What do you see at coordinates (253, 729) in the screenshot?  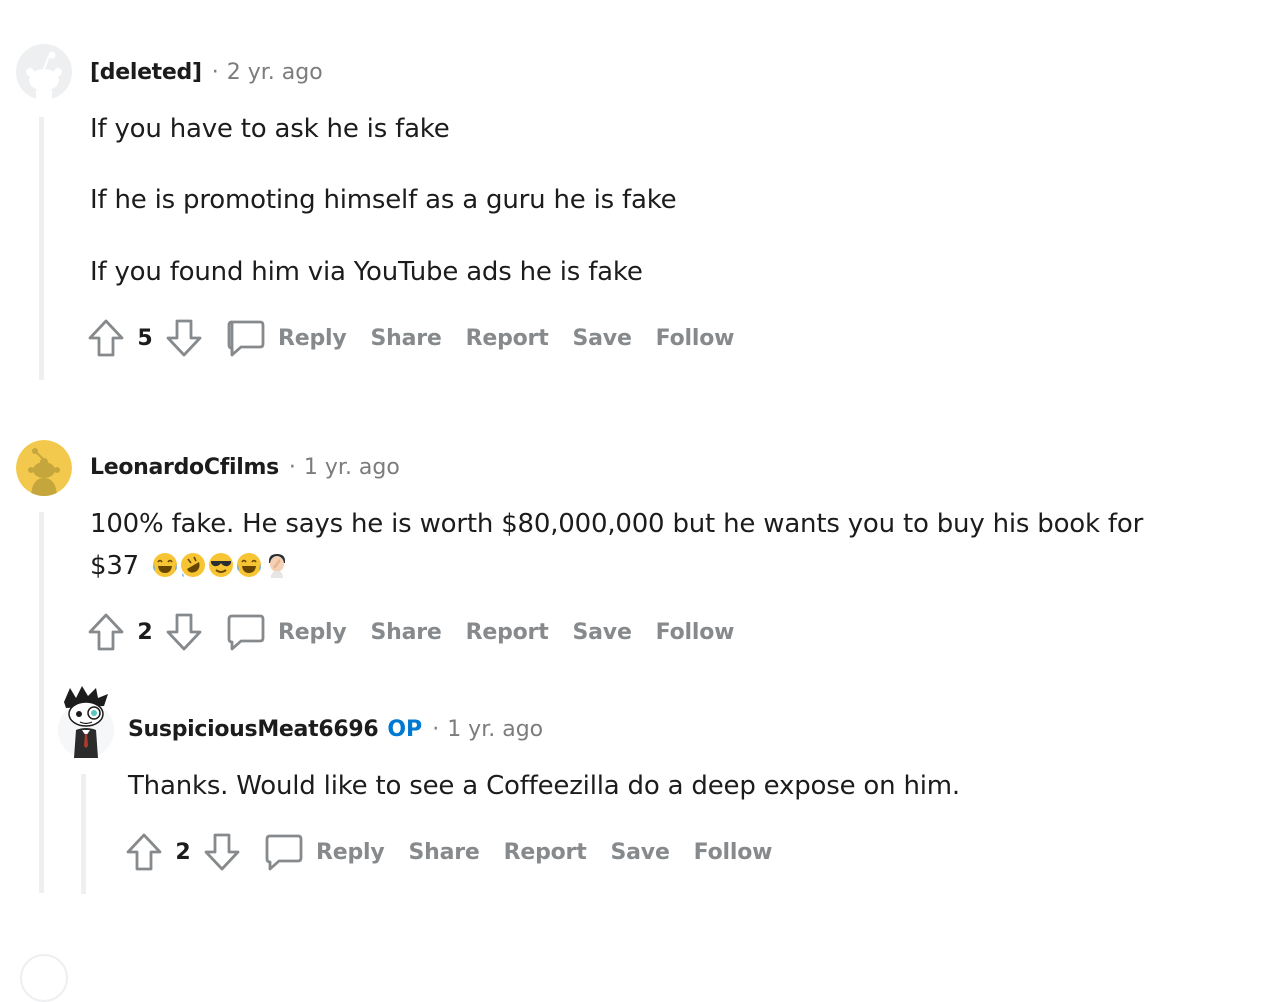 I see `username: SuspiciousMeat6696` at bounding box center [253, 729].